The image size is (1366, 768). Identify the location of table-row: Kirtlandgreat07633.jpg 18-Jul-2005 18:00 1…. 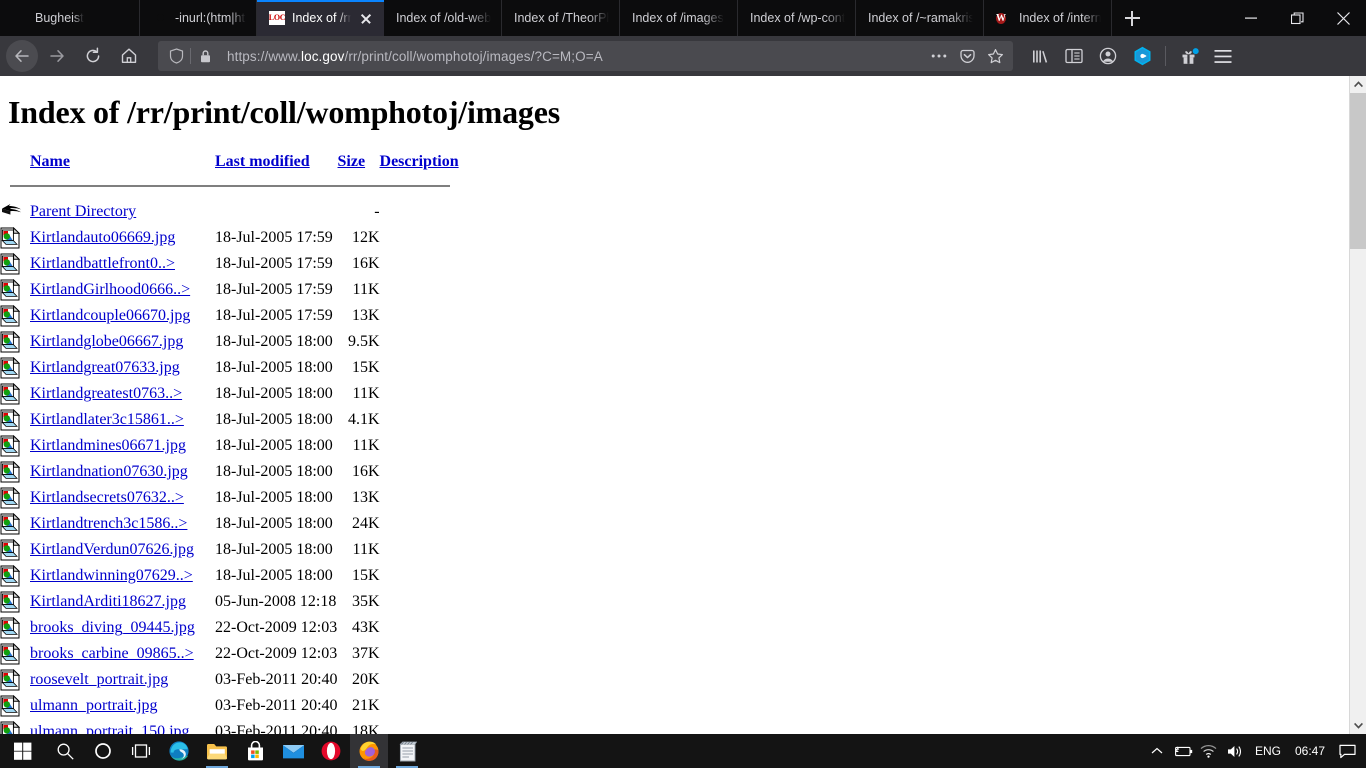
(229, 368).